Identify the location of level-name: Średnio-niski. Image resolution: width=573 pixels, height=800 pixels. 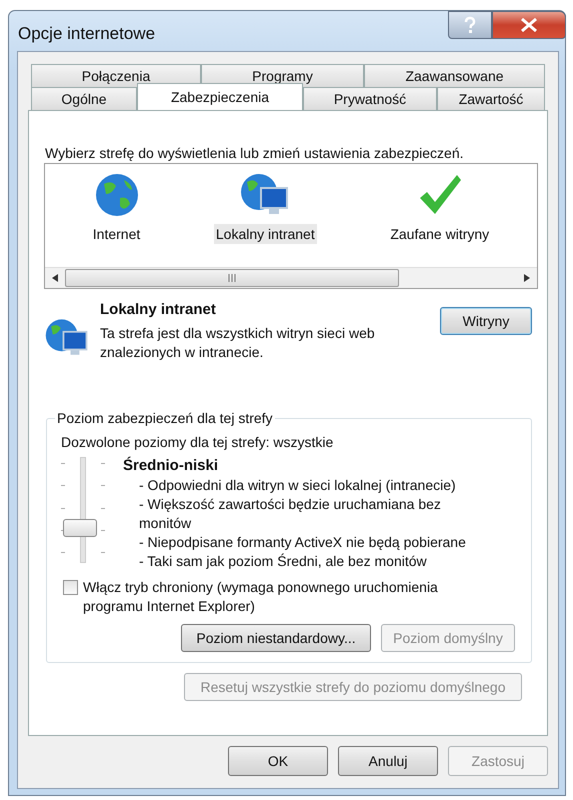
(171, 465).